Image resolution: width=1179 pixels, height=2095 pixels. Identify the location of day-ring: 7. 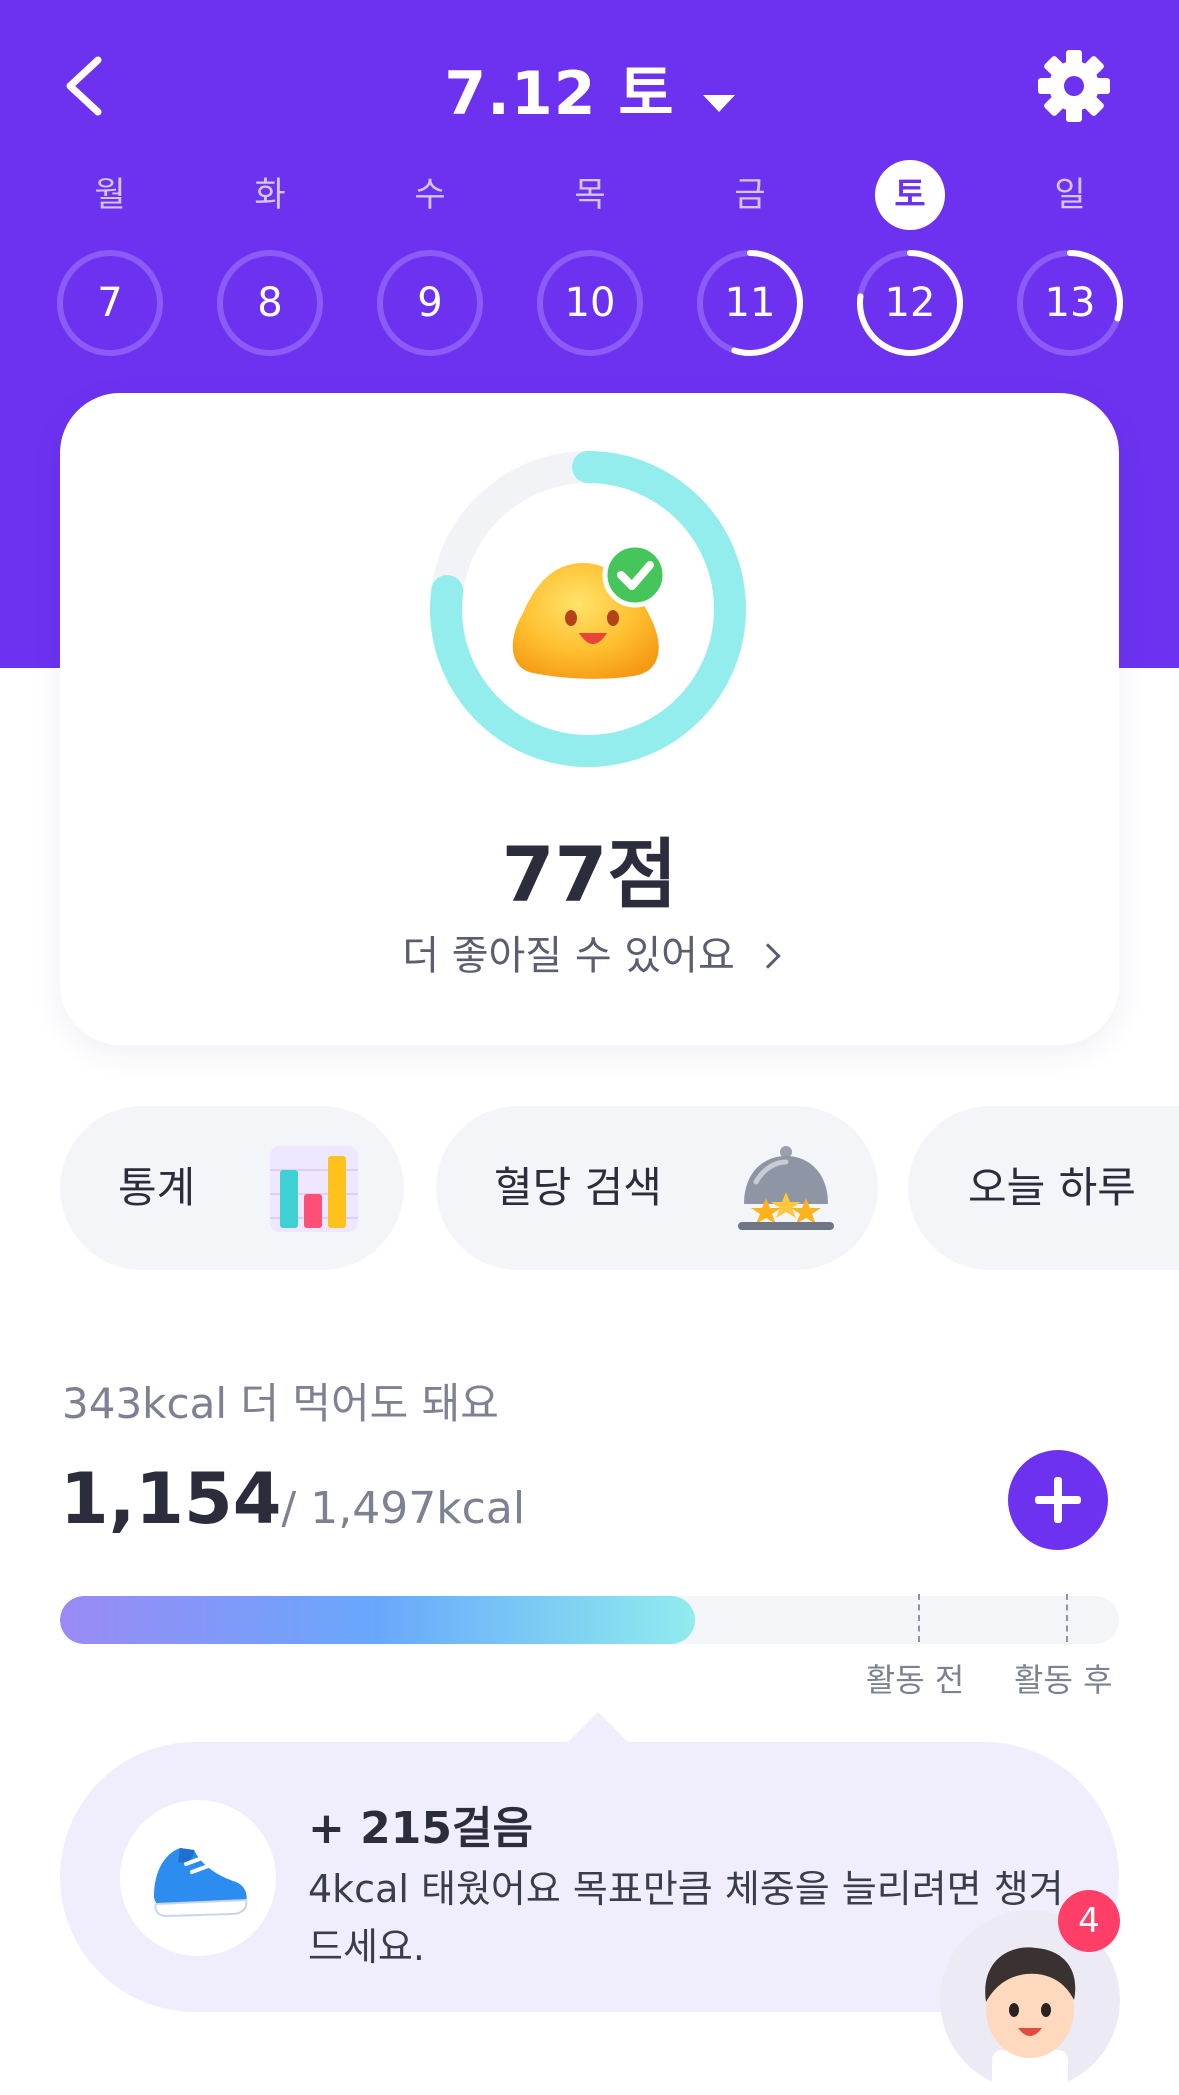
(110, 303).